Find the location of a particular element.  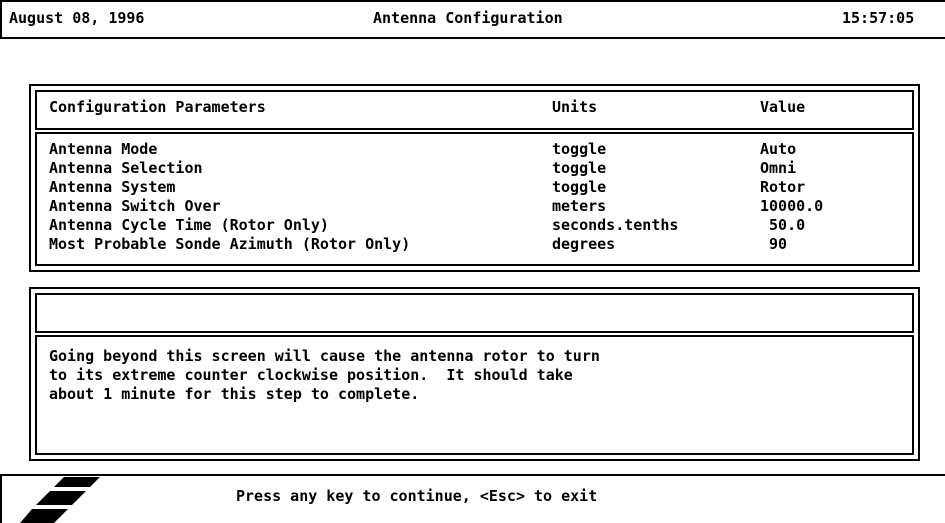

footer-top-rule is located at coordinates (472, 475).